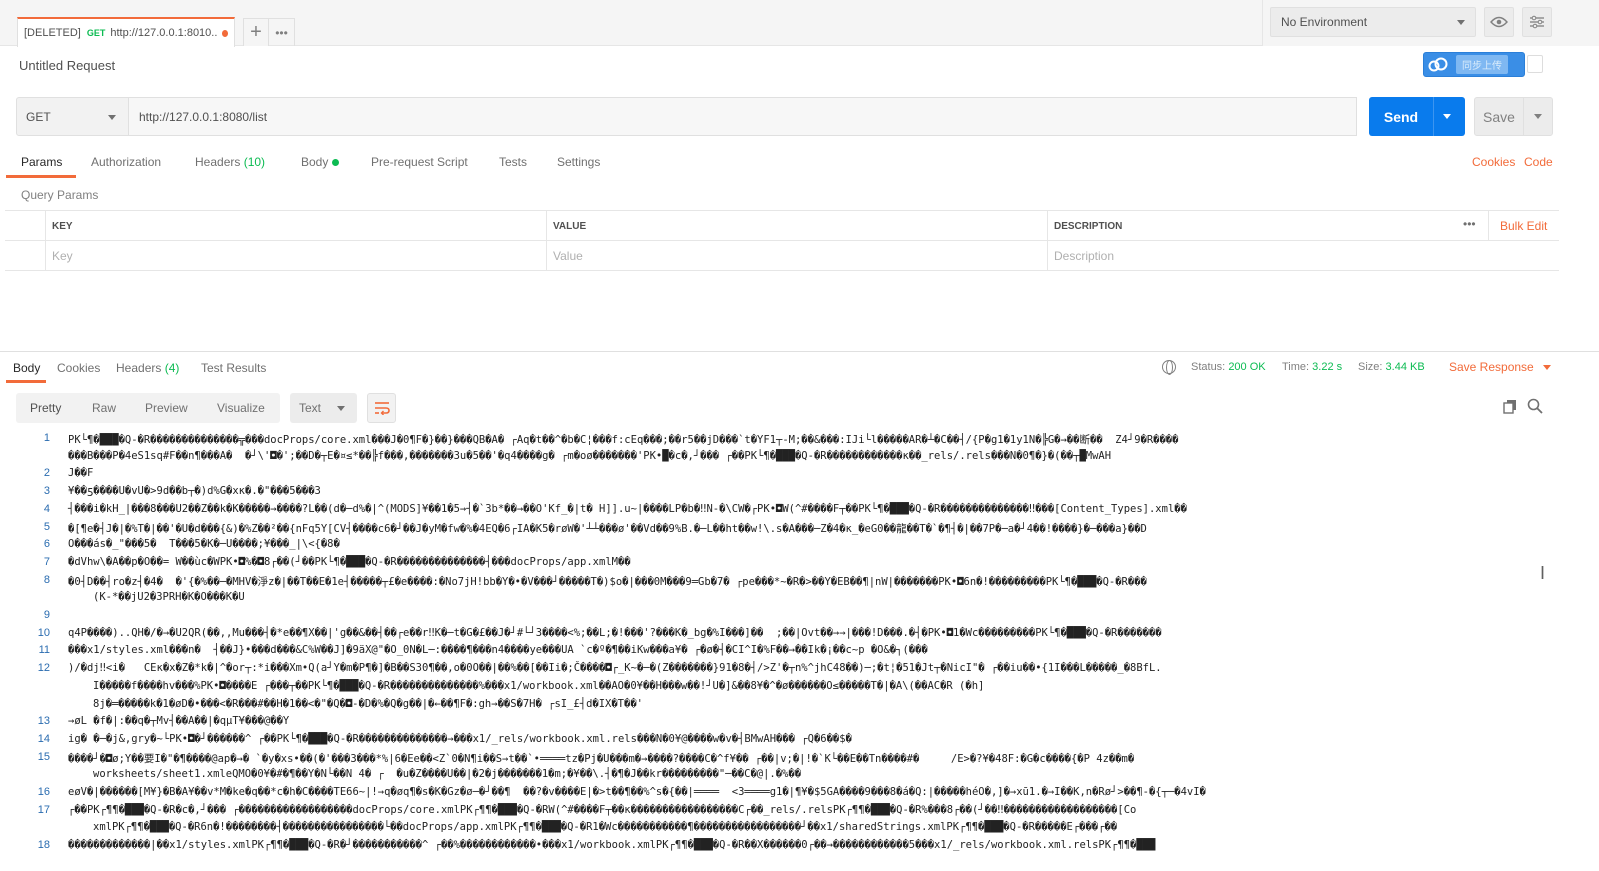  I want to click on line-number: 5, so click(46, 526).